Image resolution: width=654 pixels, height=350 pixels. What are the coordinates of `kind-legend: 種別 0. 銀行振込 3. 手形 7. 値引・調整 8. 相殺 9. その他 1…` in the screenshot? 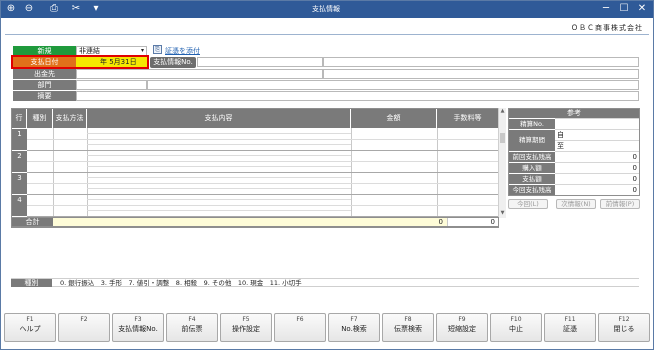 It's located at (325, 282).